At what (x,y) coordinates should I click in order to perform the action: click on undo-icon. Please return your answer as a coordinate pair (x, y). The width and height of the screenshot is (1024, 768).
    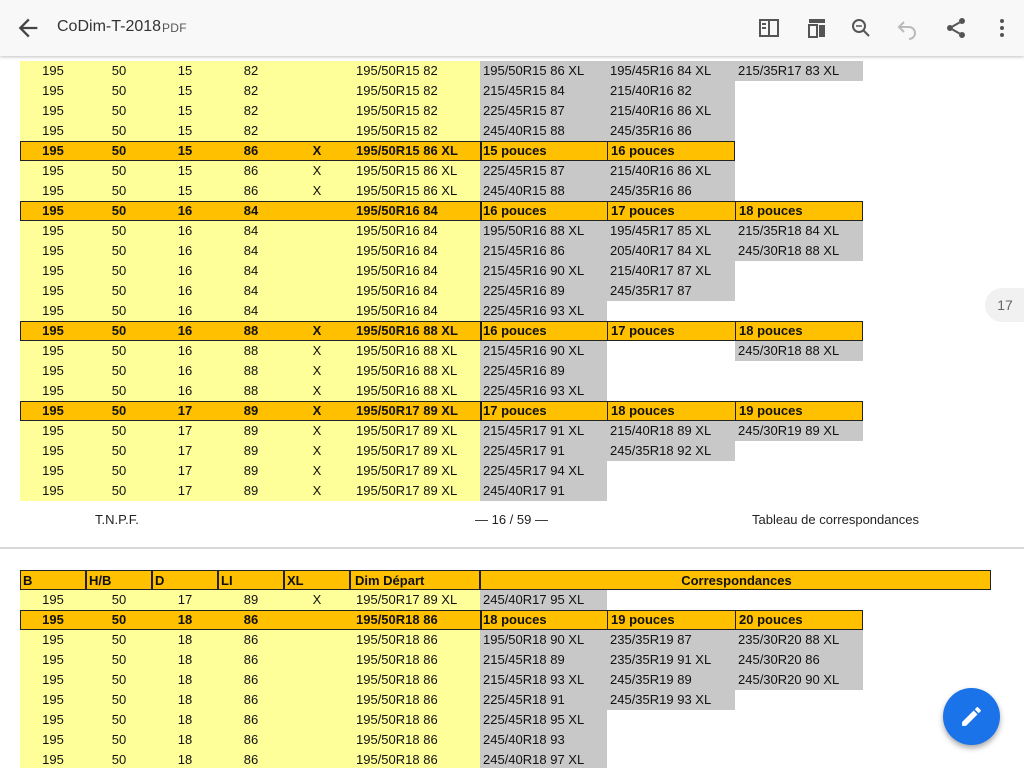
    Looking at the image, I should click on (907, 28).